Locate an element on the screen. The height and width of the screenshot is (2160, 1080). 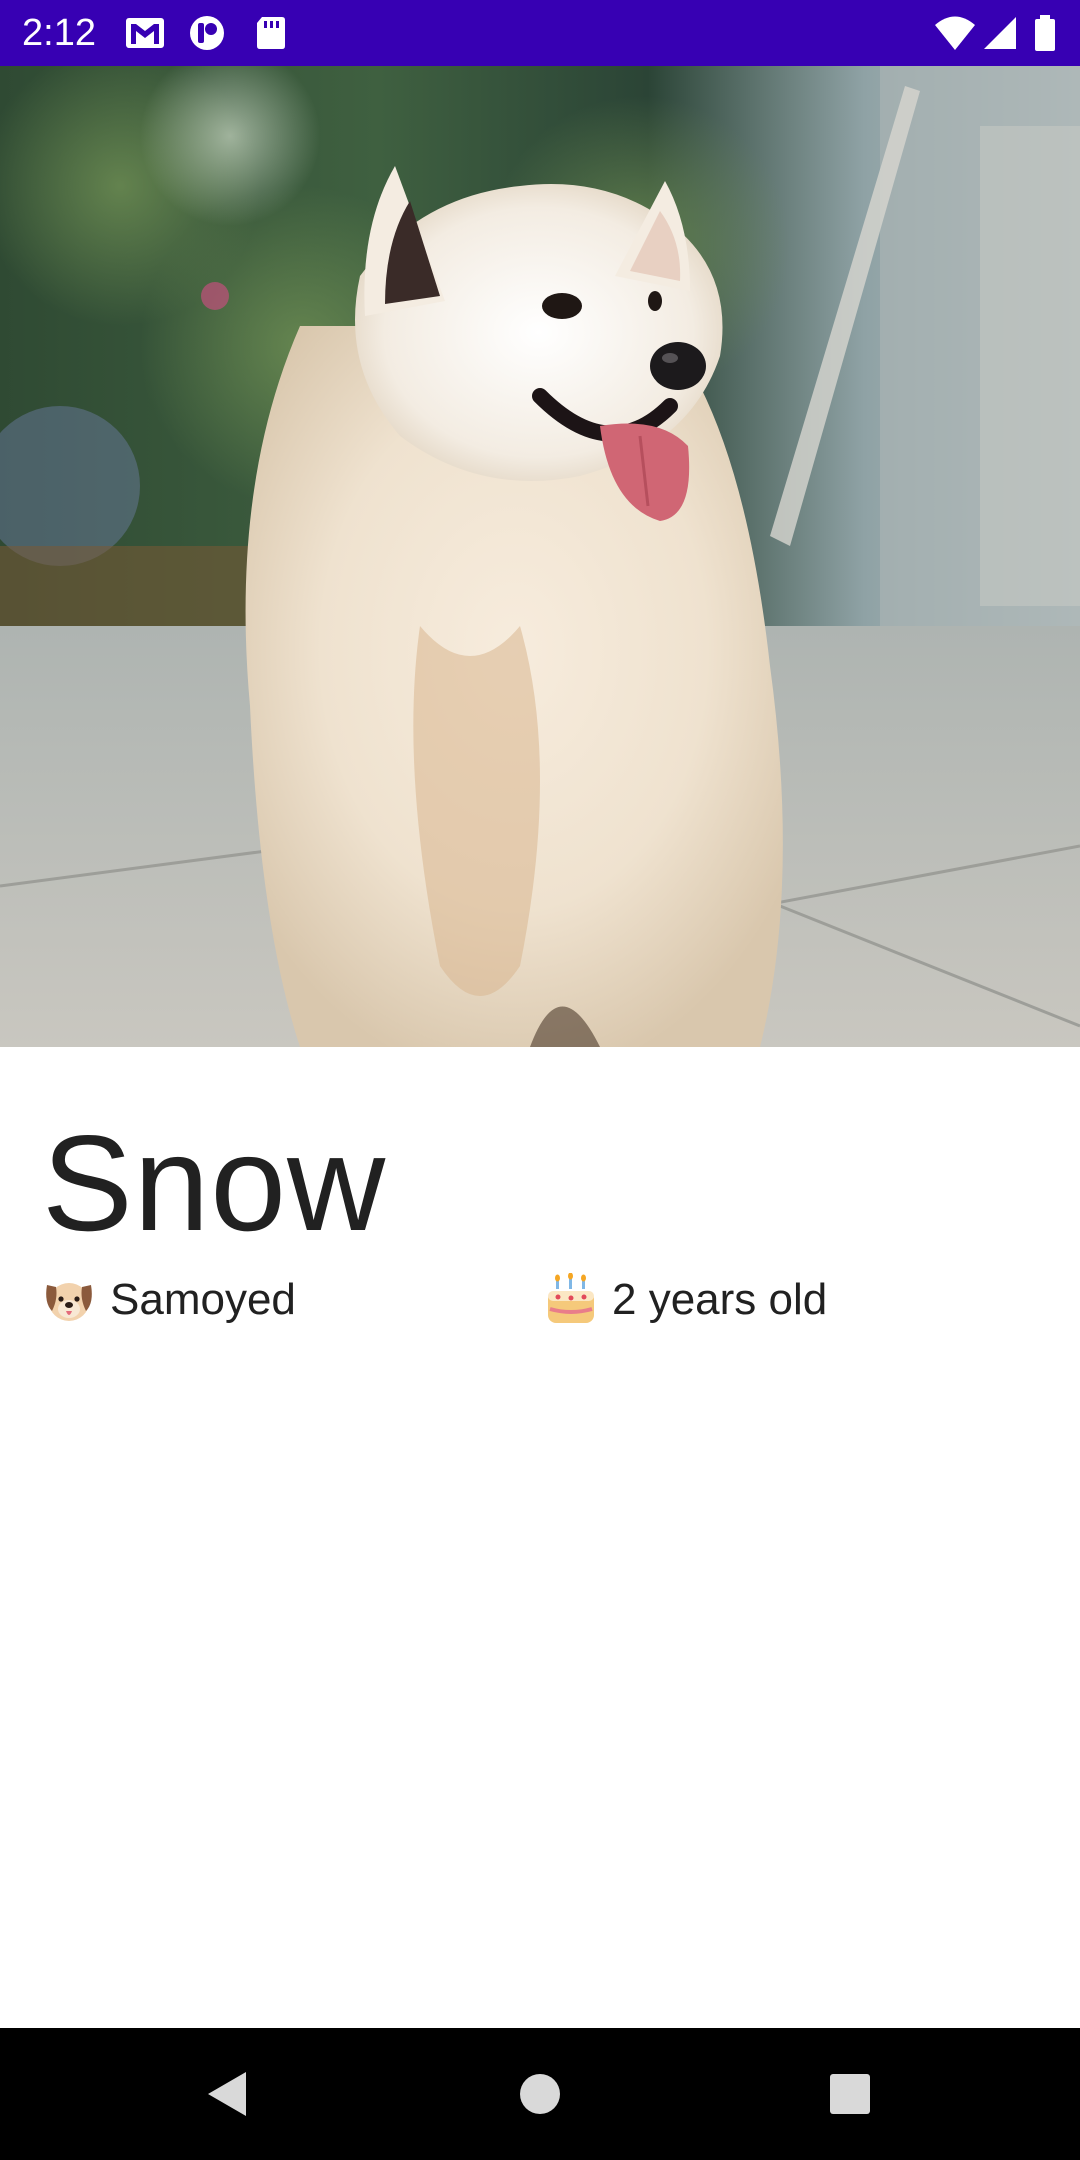
system-nav-bar is located at coordinates (540, 2094).